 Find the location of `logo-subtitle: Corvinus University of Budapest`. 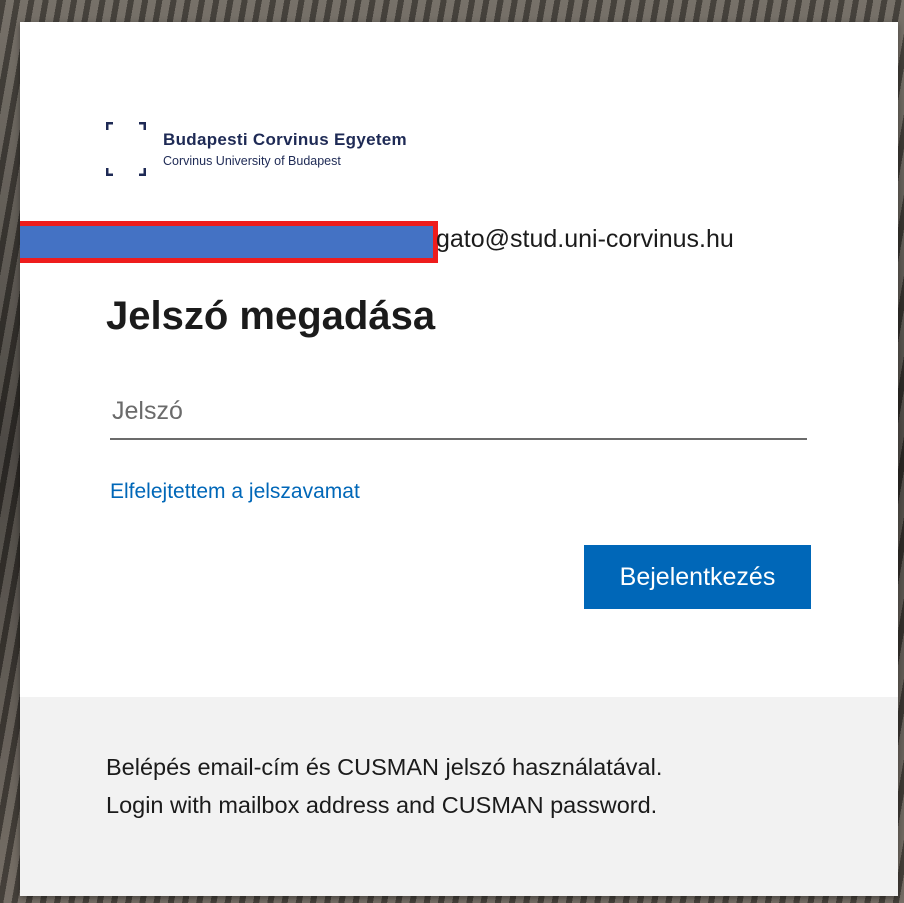

logo-subtitle: Corvinus University of Budapest is located at coordinates (252, 161).